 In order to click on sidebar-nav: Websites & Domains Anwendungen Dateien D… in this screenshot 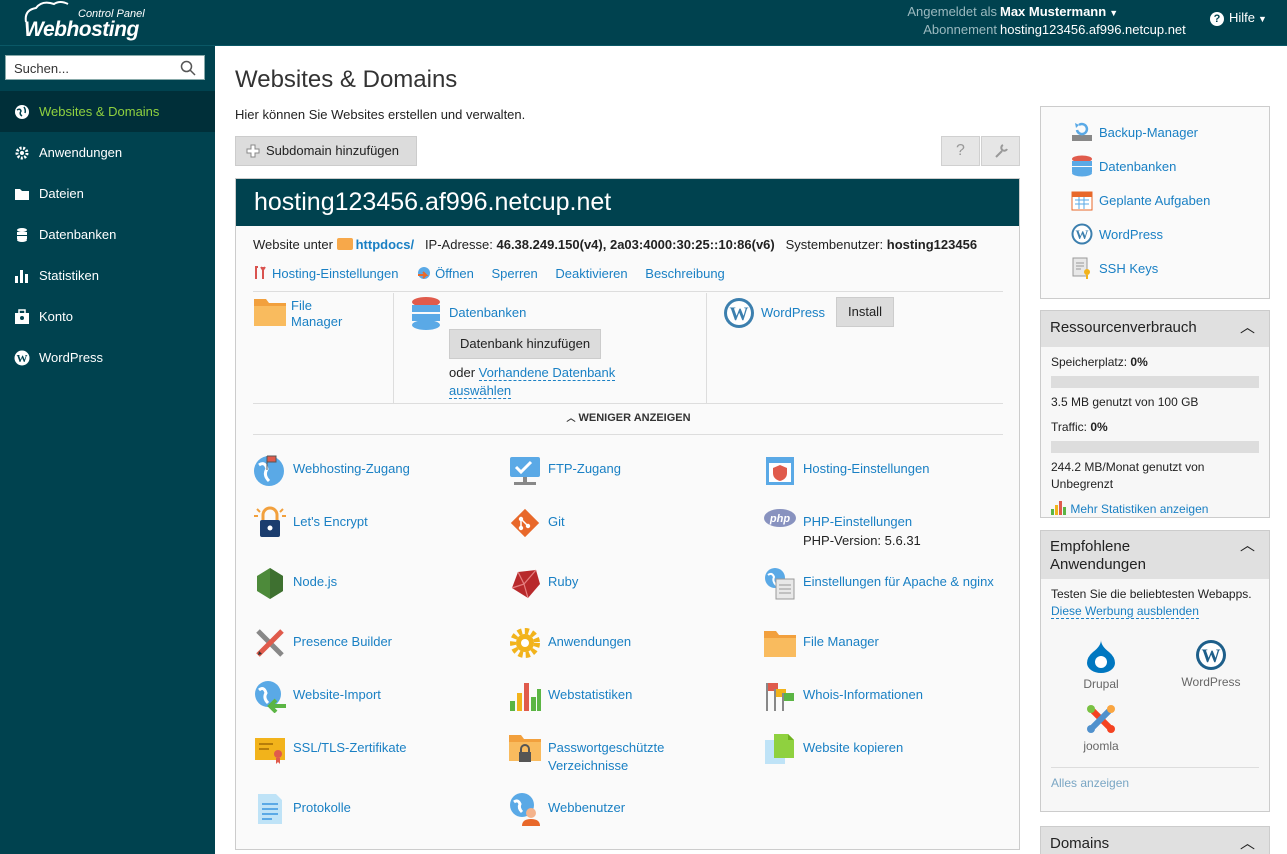, I will do `click(107, 234)`.